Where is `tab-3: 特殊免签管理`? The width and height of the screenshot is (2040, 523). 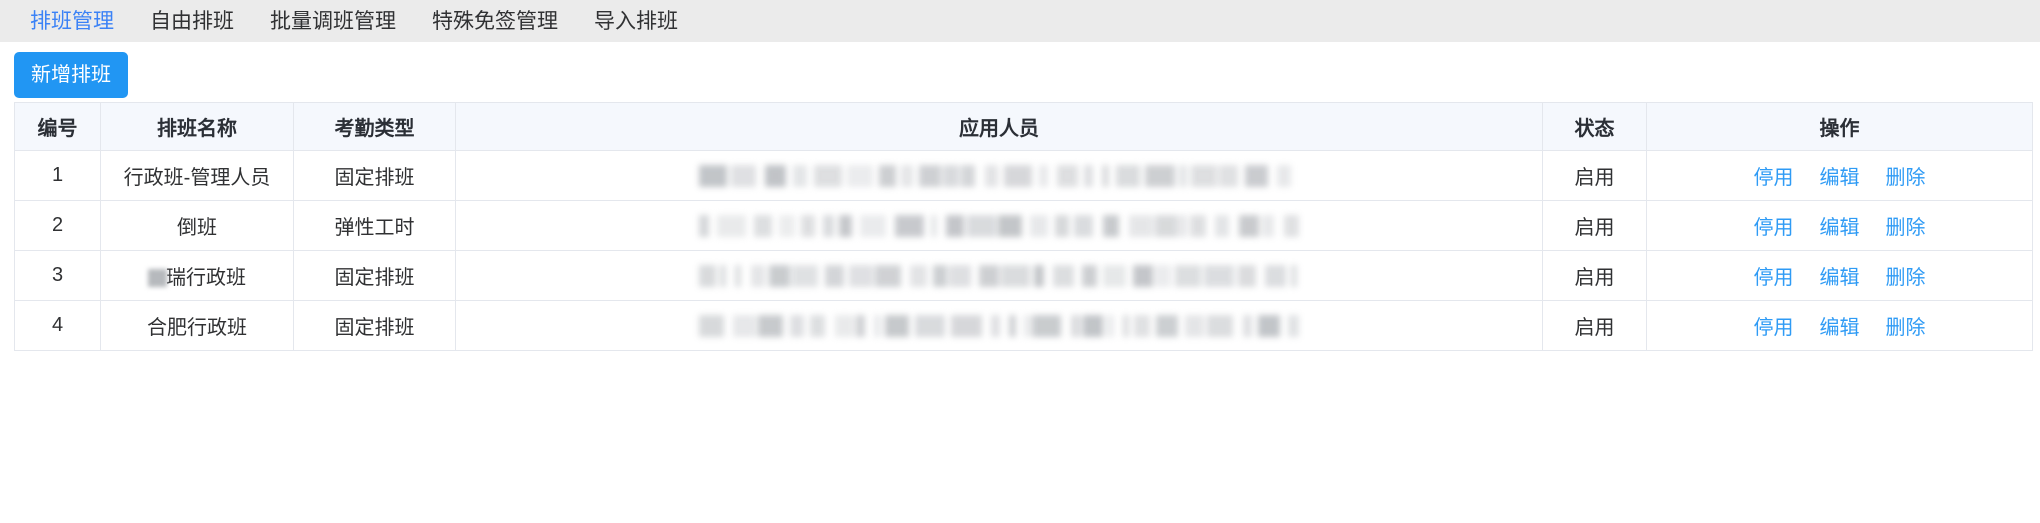 tab-3: 特殊免签管理 is located at coordinates (495, 21).